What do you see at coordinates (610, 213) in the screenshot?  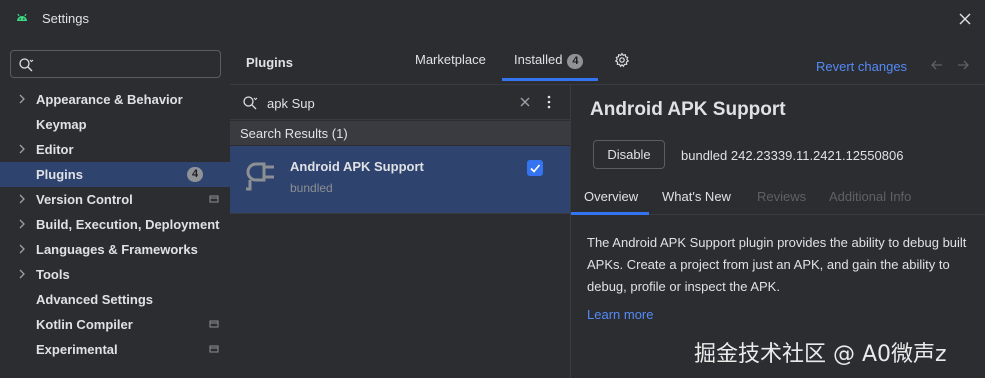 I see `active-detail-tab-indicator` at bounding box center [610, 213].